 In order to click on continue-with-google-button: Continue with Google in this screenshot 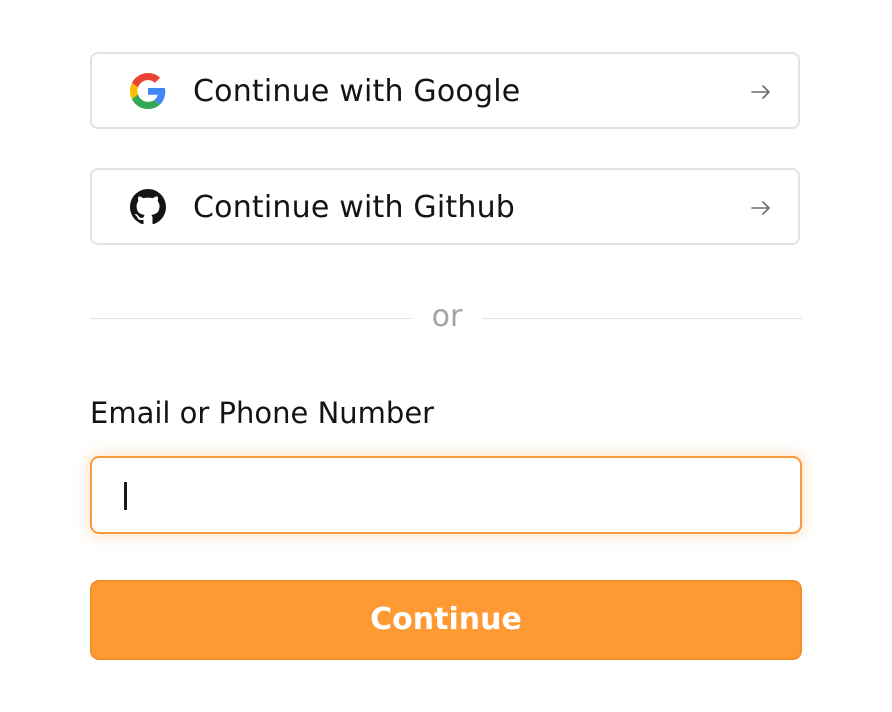, I will do `click(445, 90)`.